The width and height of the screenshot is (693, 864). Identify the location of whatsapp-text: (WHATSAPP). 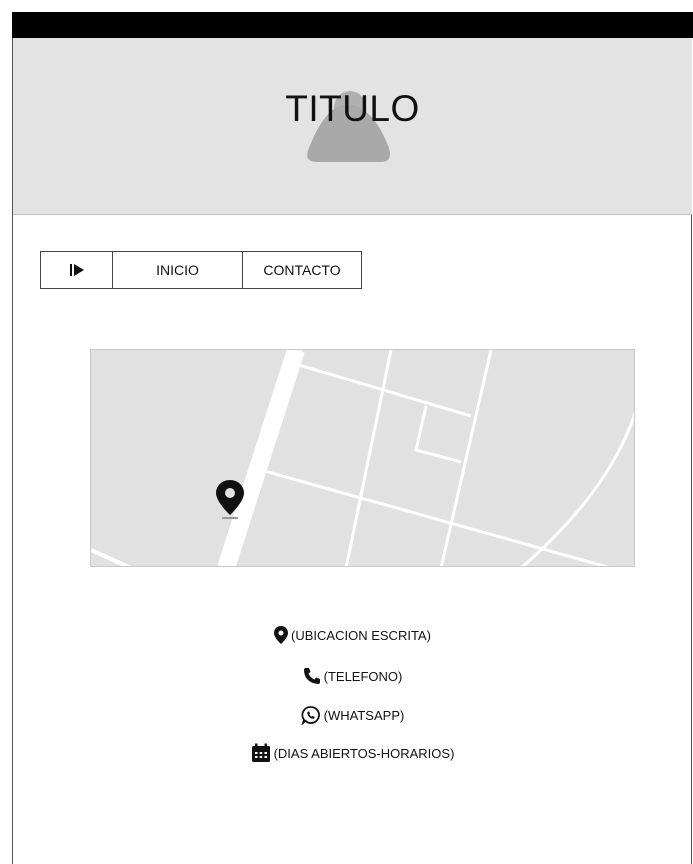
(364, 715).